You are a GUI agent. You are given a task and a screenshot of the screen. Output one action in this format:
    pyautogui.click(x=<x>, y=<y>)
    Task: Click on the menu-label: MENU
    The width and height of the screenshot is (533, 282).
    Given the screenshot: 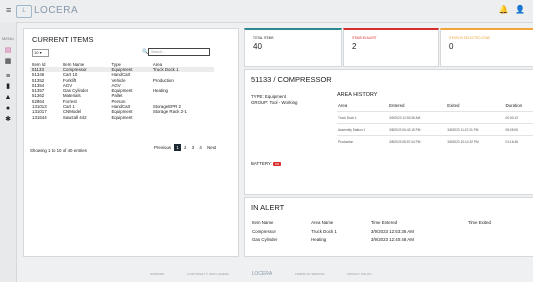 What is the action you would take?
    pyautogui.click(x=8, y=38)
    